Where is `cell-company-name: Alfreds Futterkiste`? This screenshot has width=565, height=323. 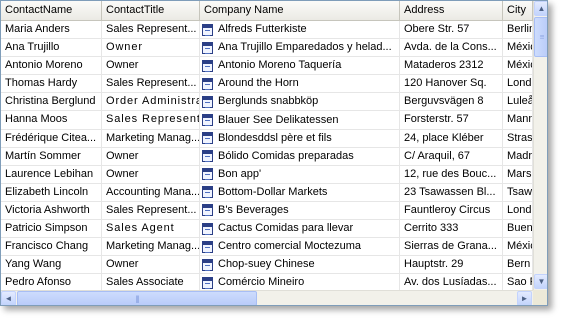 cell-company-name: Alfreds Futterkiste is located at coordinates (300, 30).